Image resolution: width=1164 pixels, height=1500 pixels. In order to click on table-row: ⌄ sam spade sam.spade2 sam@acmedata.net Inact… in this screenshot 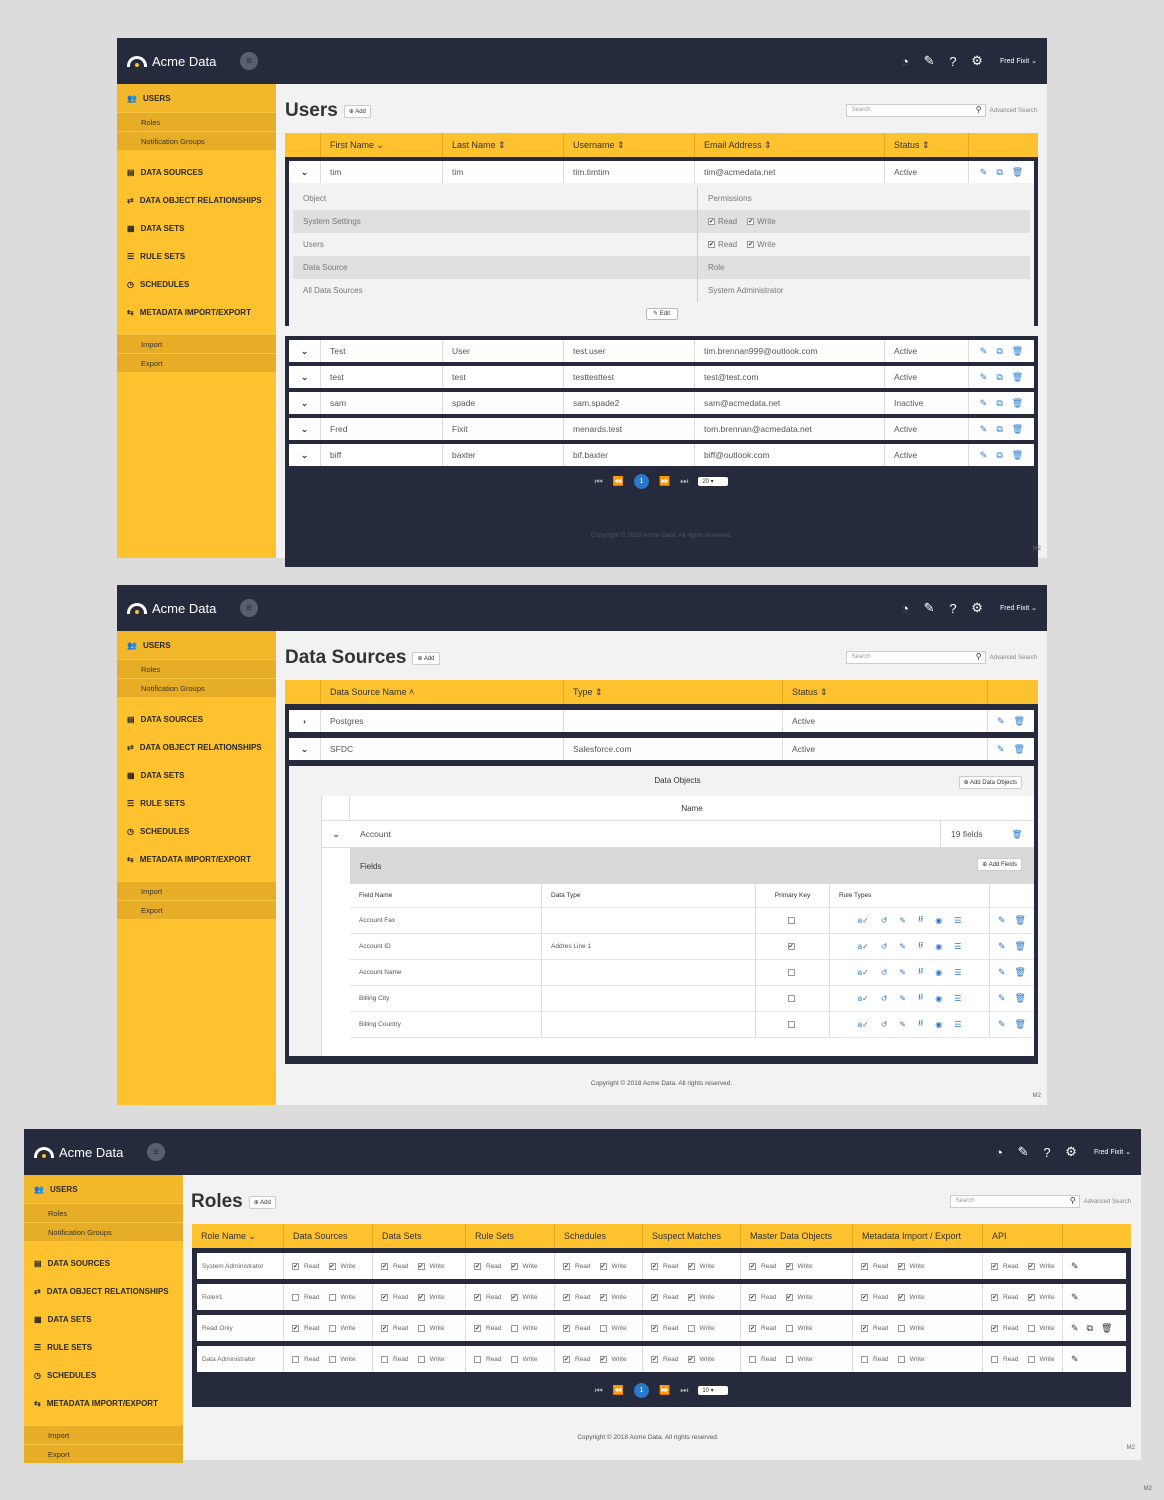, I will do `click(661, 403)`.